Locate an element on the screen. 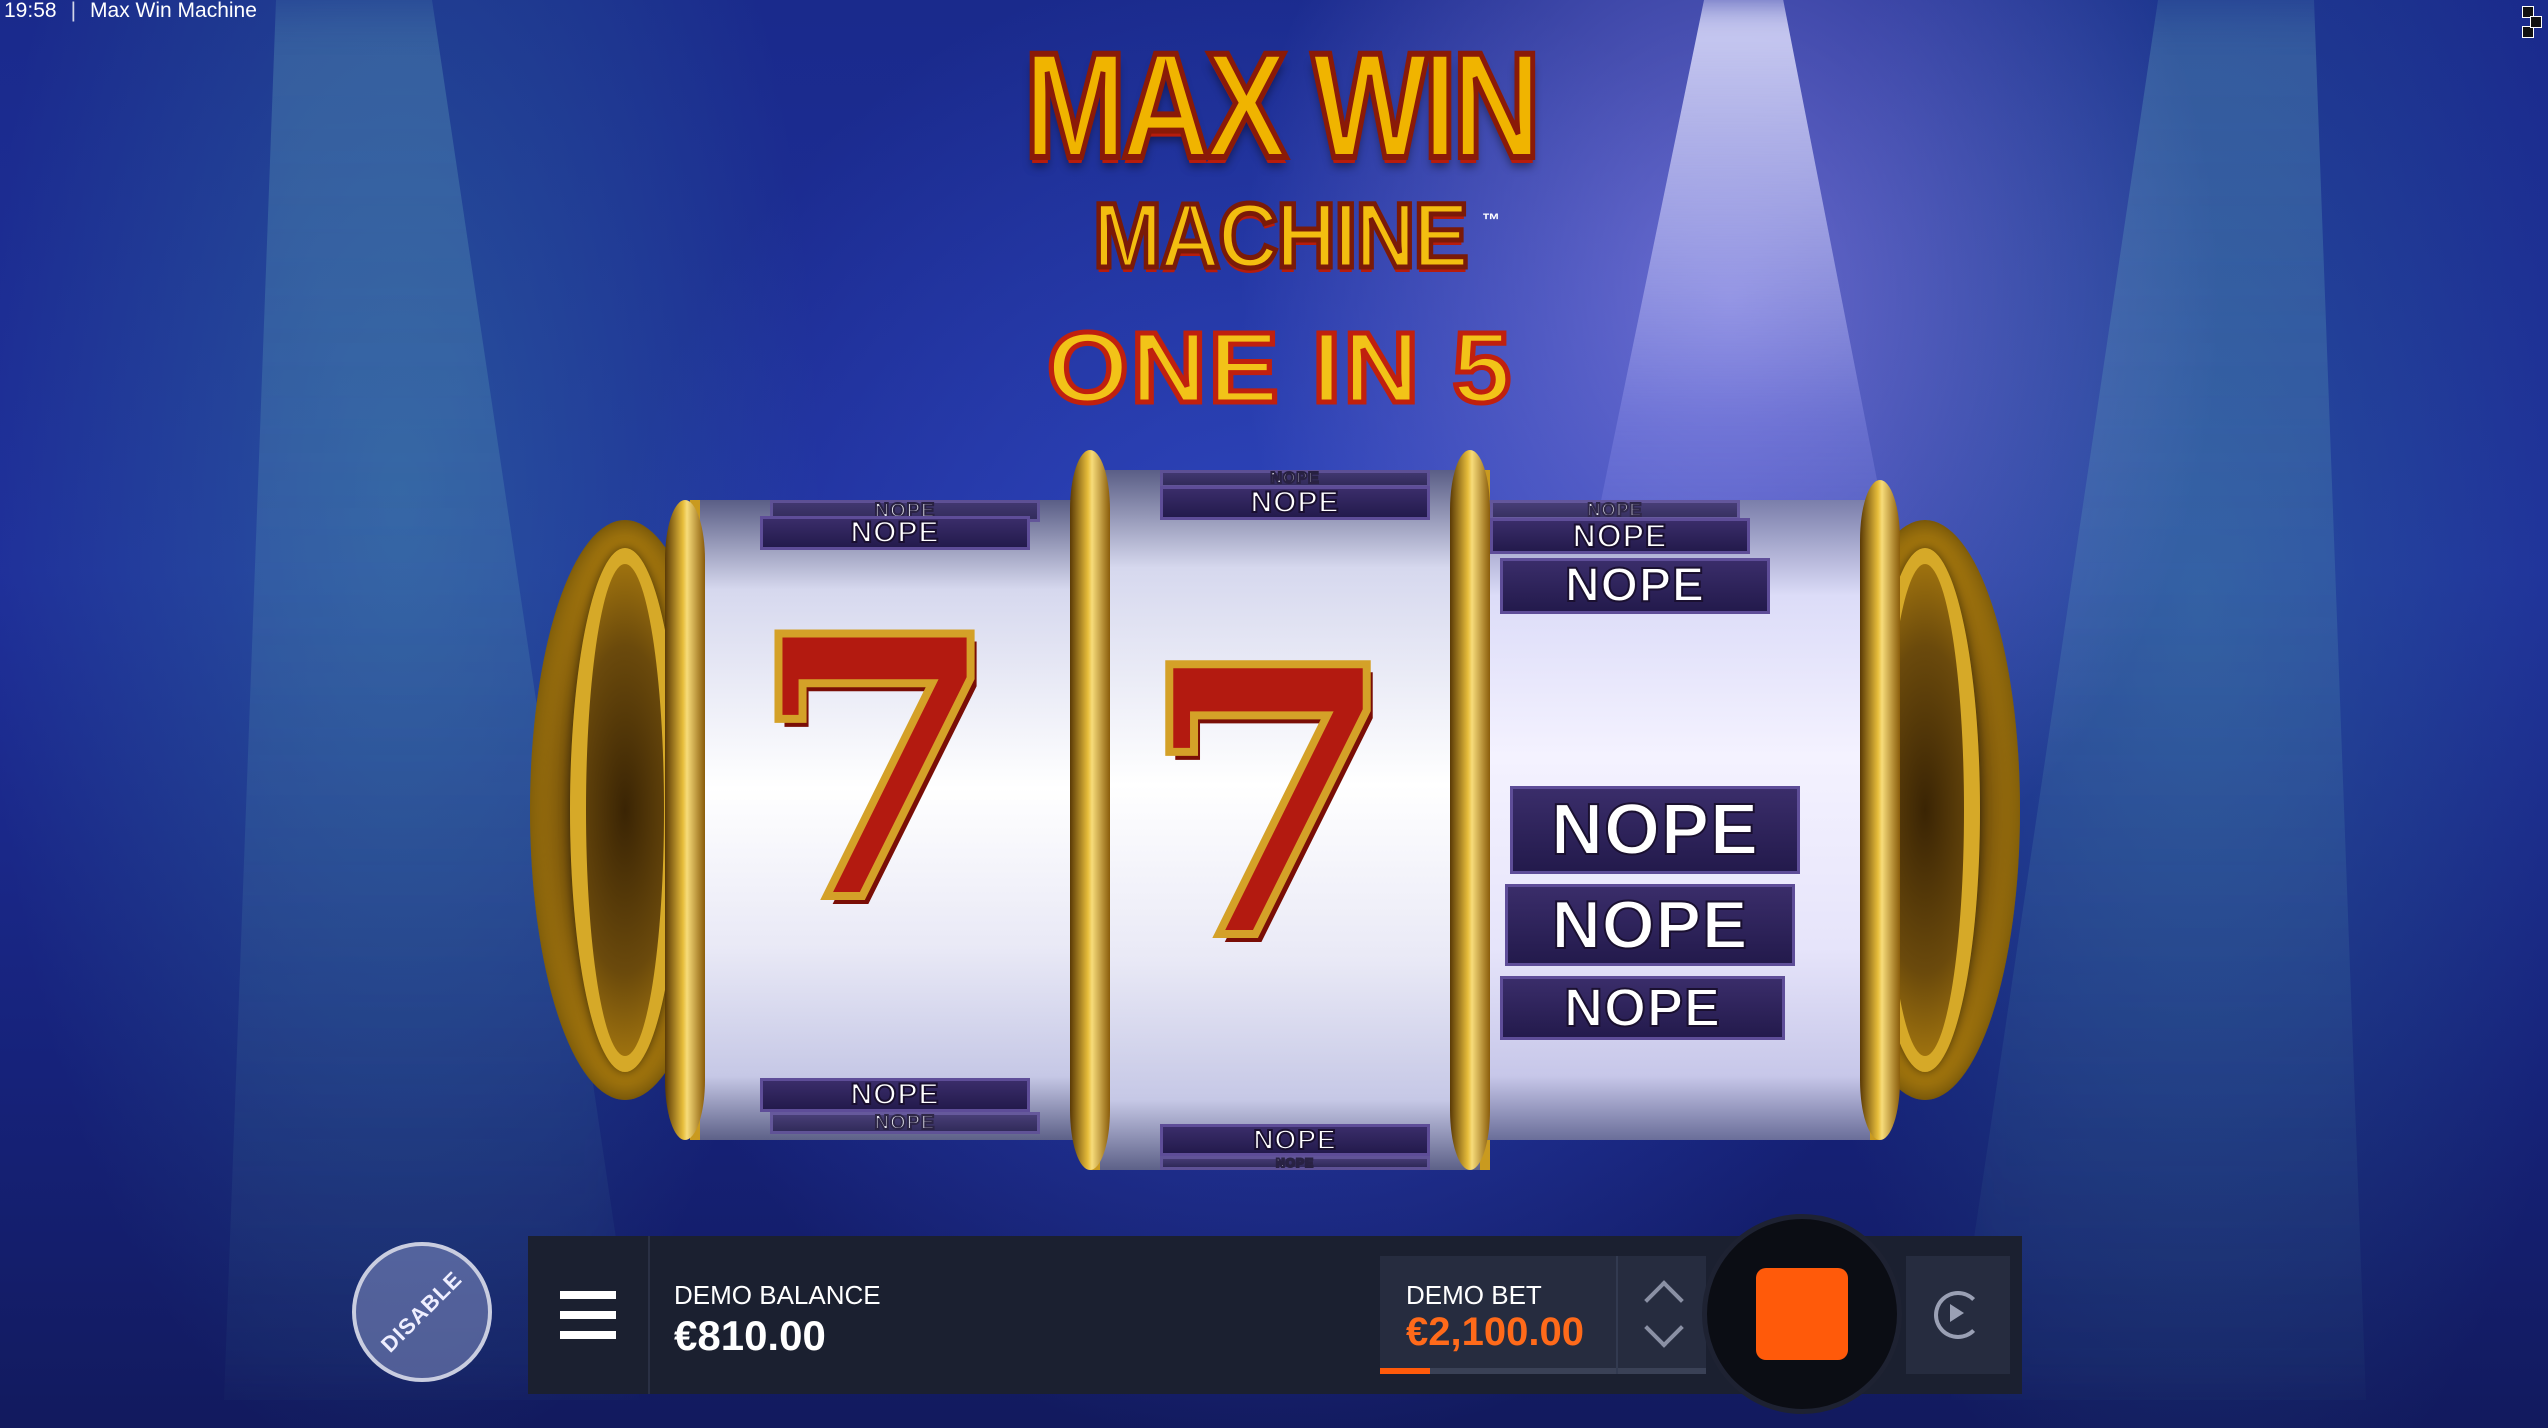 Image resolution: width=2548 pixels, height=1428 pixels. bet-value: €2,100.00 is located at coordinates (1495, 1332).